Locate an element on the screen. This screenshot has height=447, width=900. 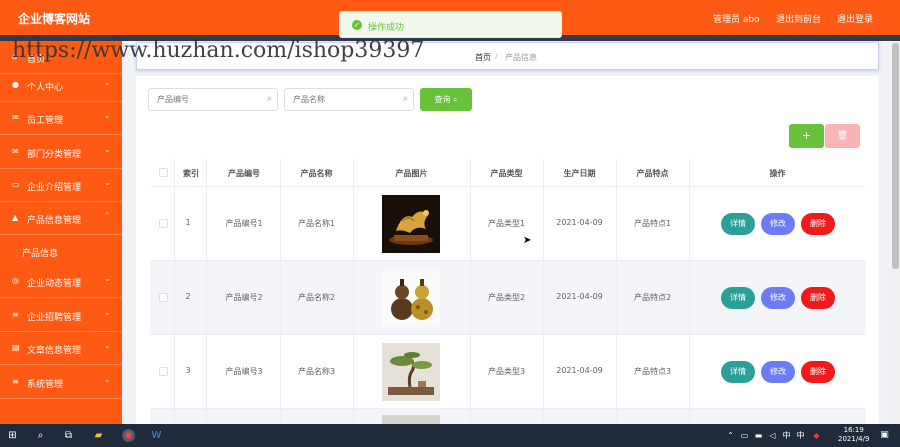
lang-indicator: 中 is located at coordinates (800, 435).